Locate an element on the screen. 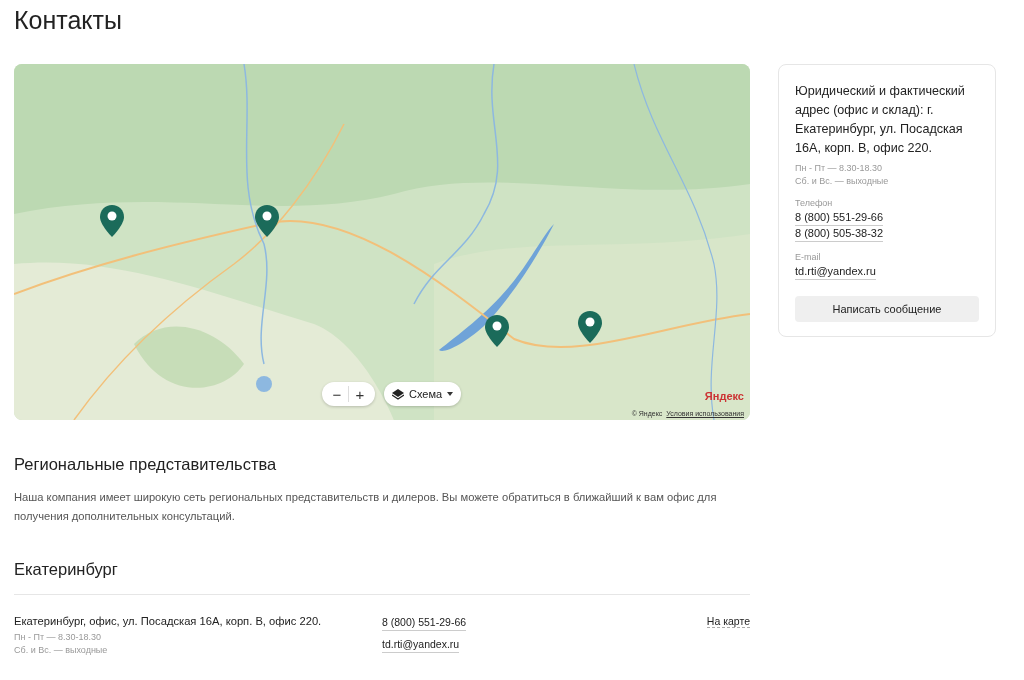 The width and height of the screenshot is (1024, 680). layer-dropdown: Схема is located at coordinates (423, 394).